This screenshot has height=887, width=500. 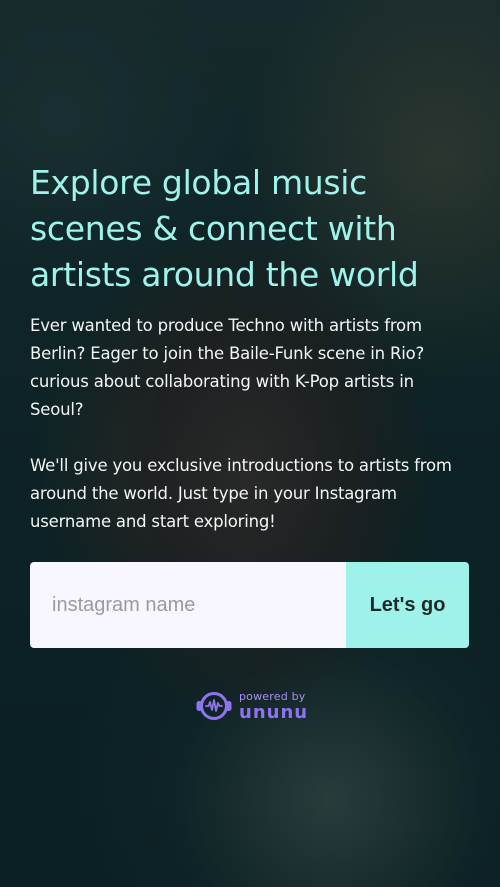 I want to click on instagram-signup-form: Let's go, so click(x=249, y=605).